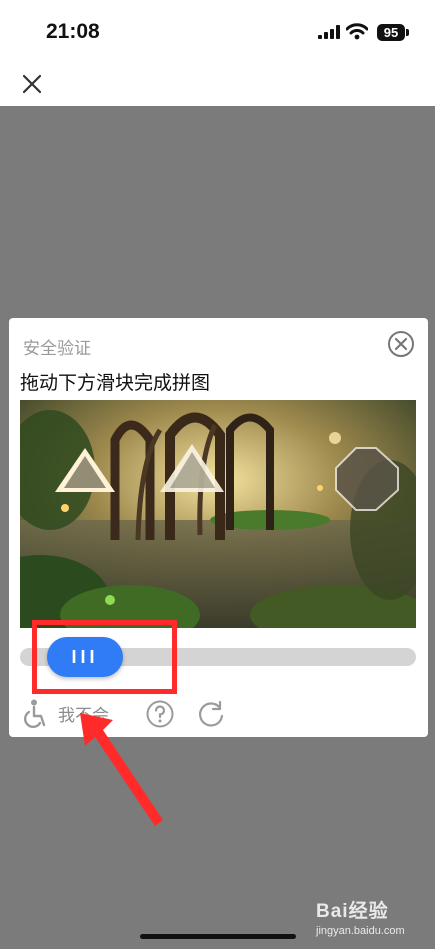  What do you see at coordinates (218, 936) in the screenshot?
I see `home-indicator` at bounding box center [218, 936].